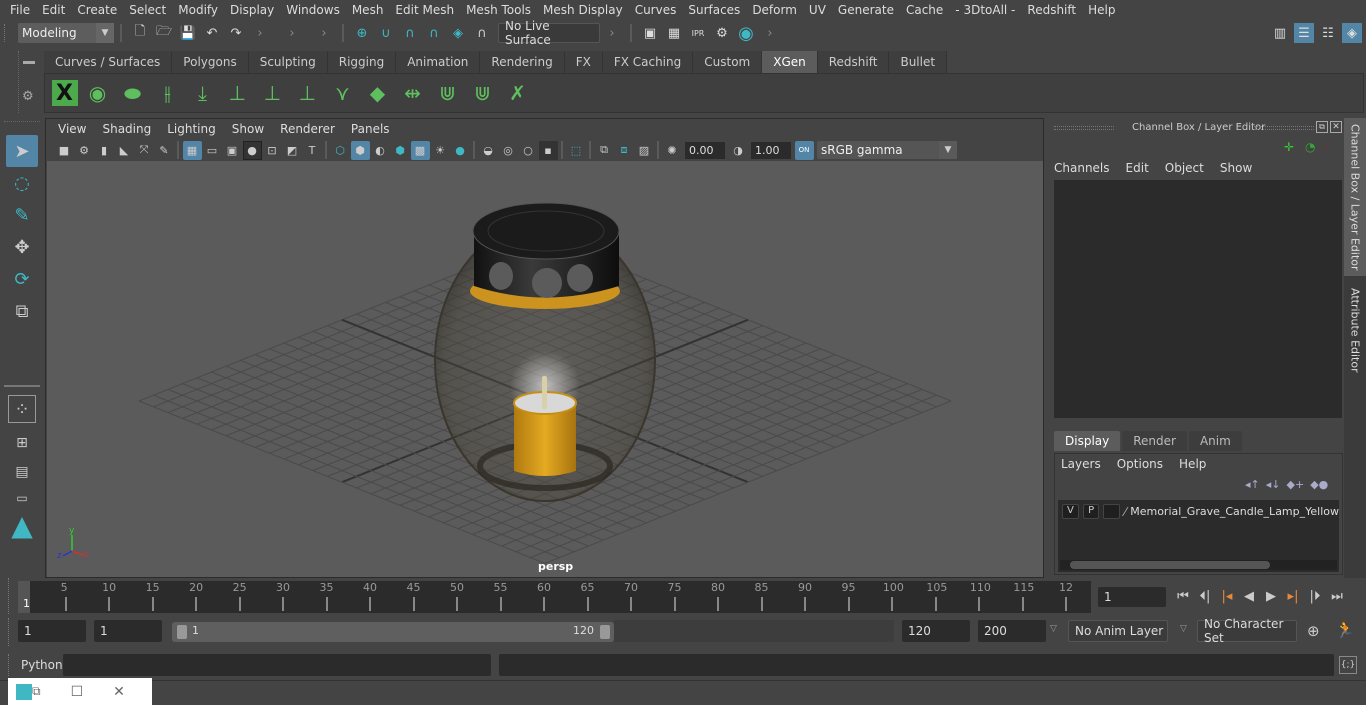  I want to click on menu-display: Display, so click(252, 10).